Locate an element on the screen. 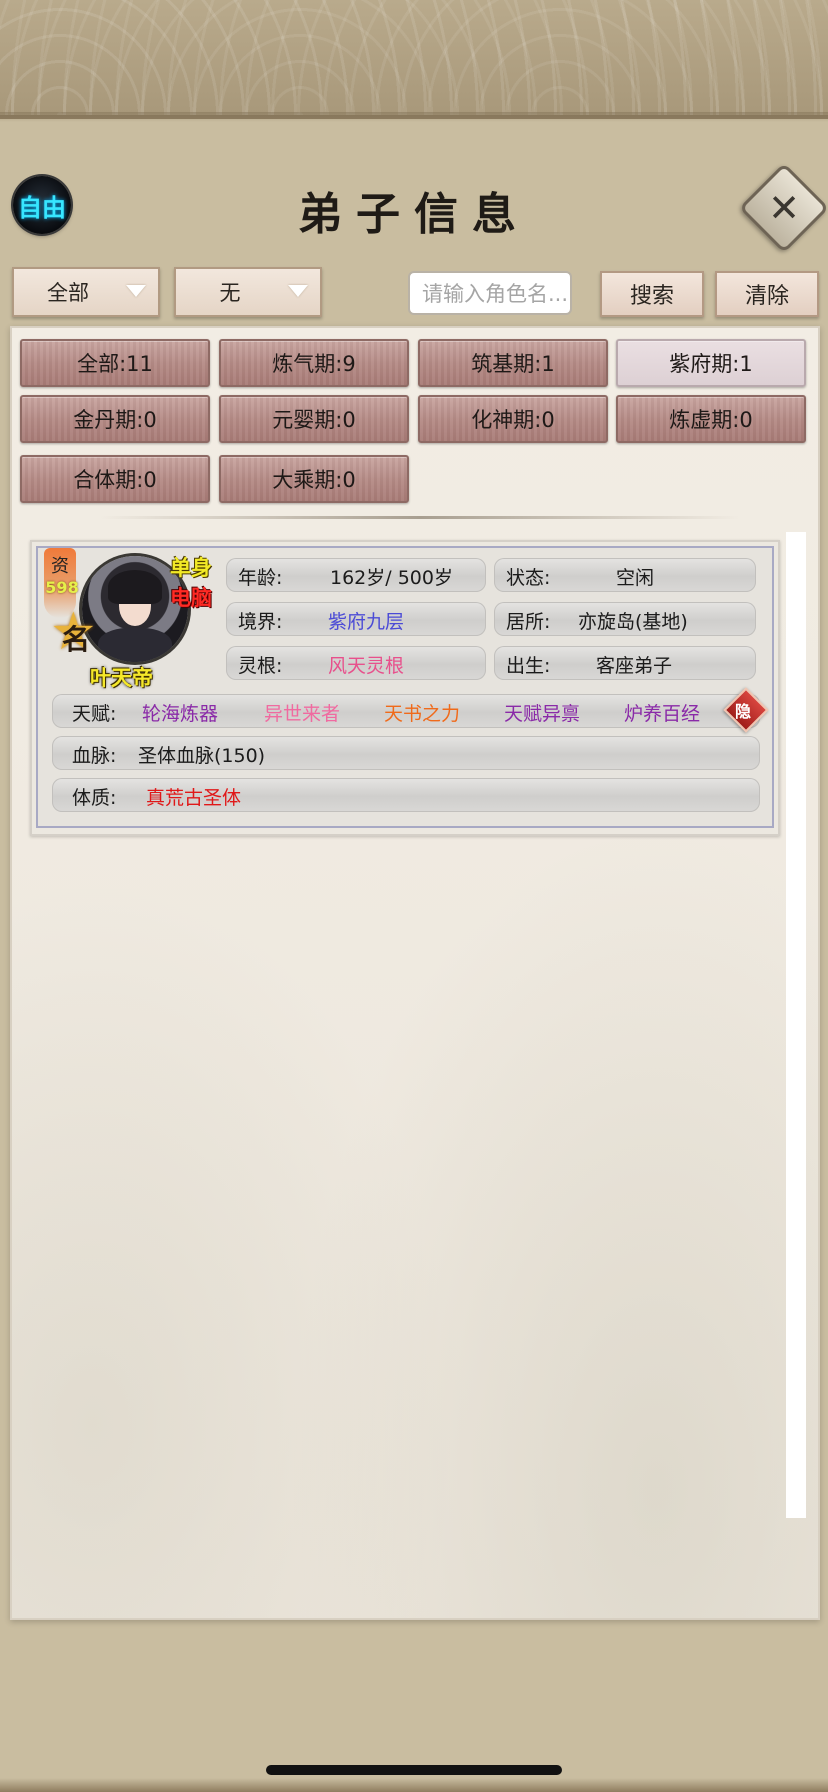 Image resolution: width=828 pixels, height=1792 pixels. character-name: 叶天帝 is located at coordinates (121, 678).